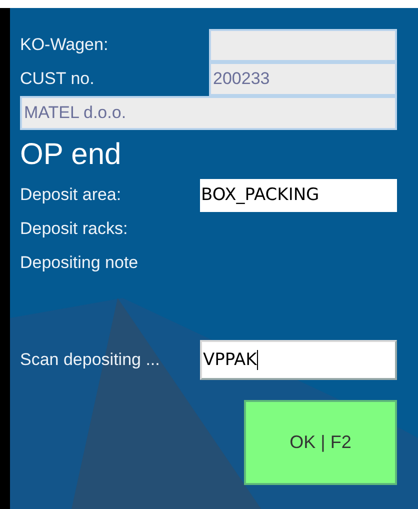  What do you see at coordinates (71, 195) in the screenshot?
I see `field-label: Deposit area:` at bounding box center [71, 195].